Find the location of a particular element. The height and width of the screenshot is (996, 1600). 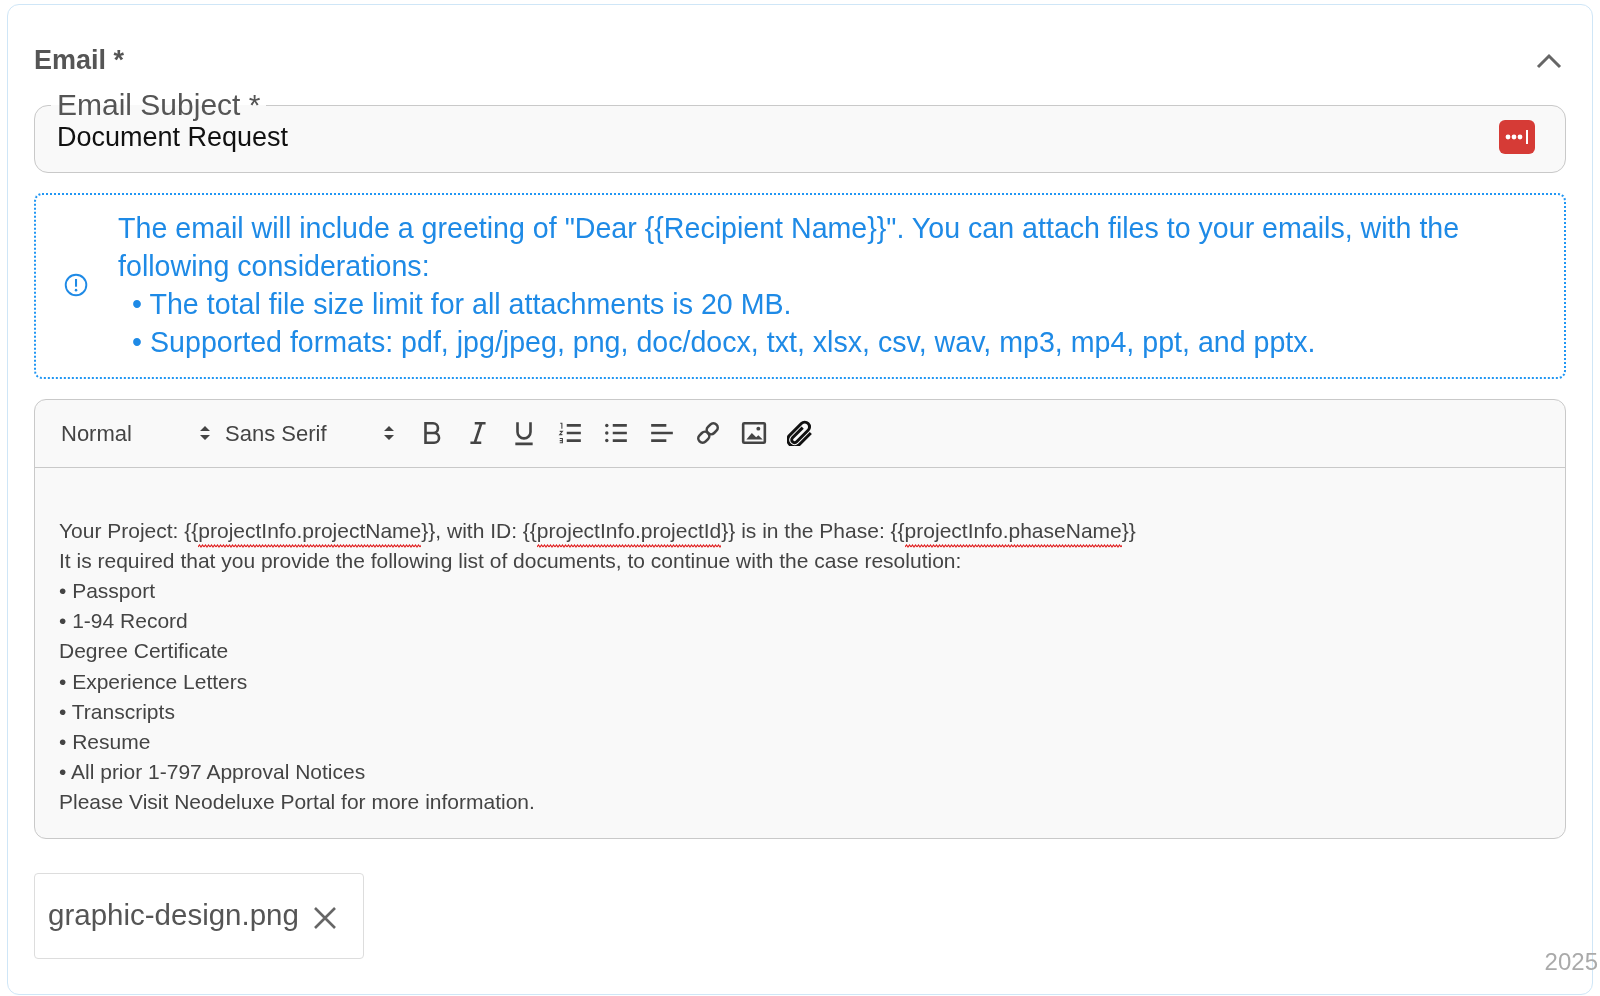

body-text-line: Degree Certificate is located at coordinates (144, 651).